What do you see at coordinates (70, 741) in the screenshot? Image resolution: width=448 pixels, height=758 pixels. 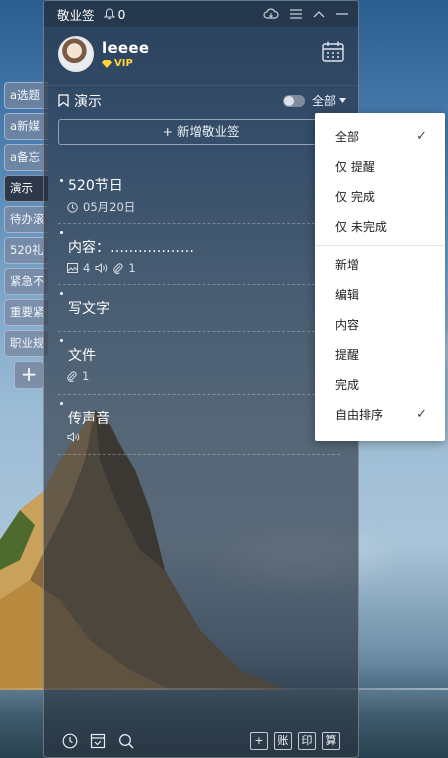 I see `history-icon` at bounding box center [70, 741].